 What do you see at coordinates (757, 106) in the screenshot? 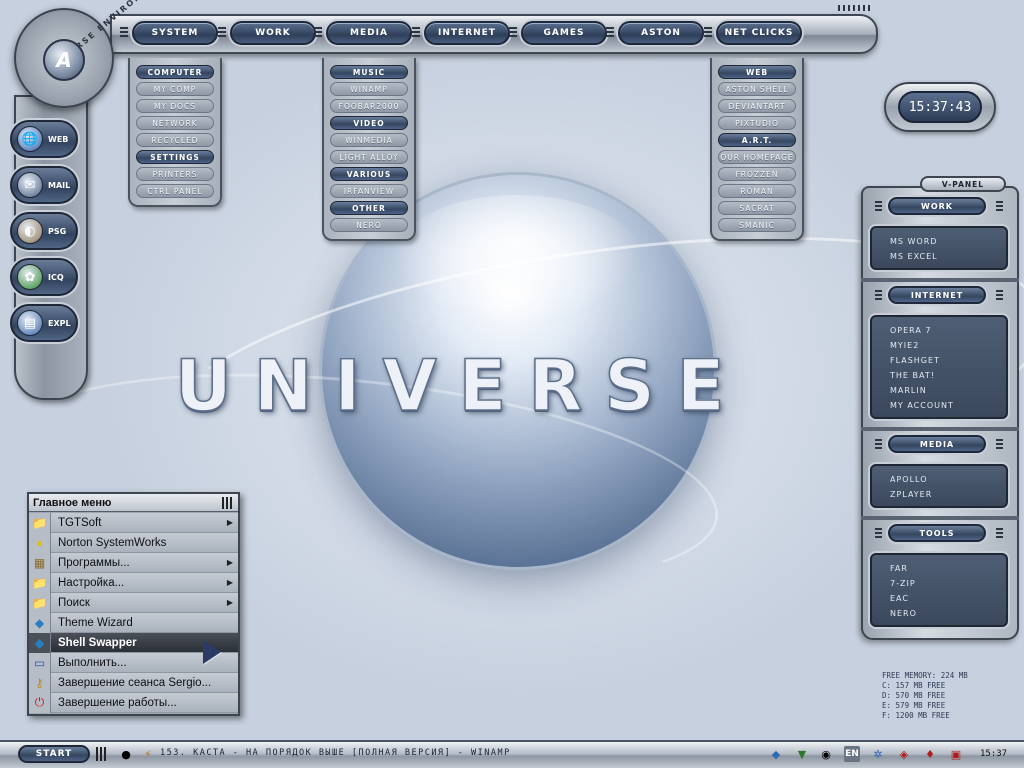
I see `menu-item-deviantart: DEVIANTART` at bounding box center [757, 106].